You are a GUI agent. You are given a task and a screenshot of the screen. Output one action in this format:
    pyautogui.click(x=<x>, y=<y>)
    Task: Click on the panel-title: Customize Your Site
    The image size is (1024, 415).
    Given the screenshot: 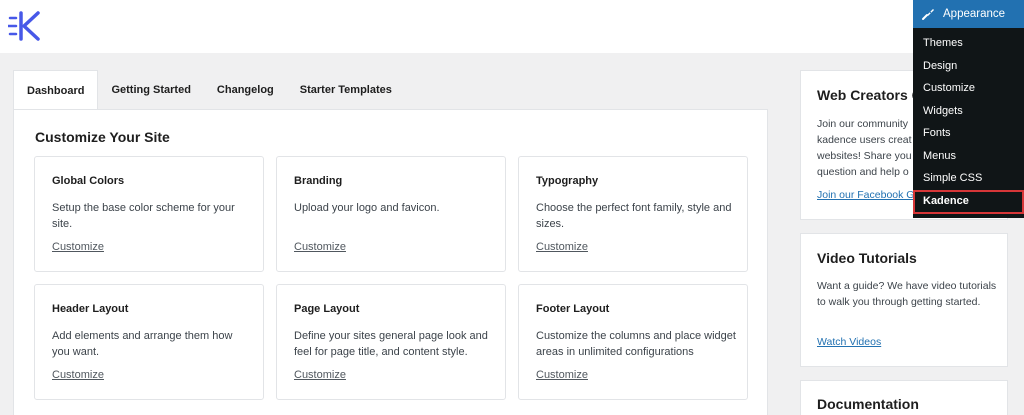 What is the action you would take?
    pyautogui.click(x=102, y=137)
    